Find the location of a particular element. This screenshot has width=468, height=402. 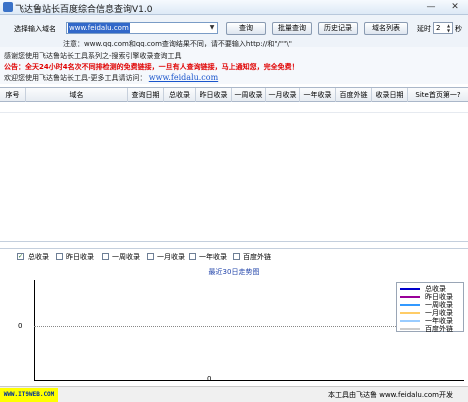

chart-legend: 总收录 昨日收录 一周收录 一月收录 一年收录 百度外链 is located at coordinates (430, 307).